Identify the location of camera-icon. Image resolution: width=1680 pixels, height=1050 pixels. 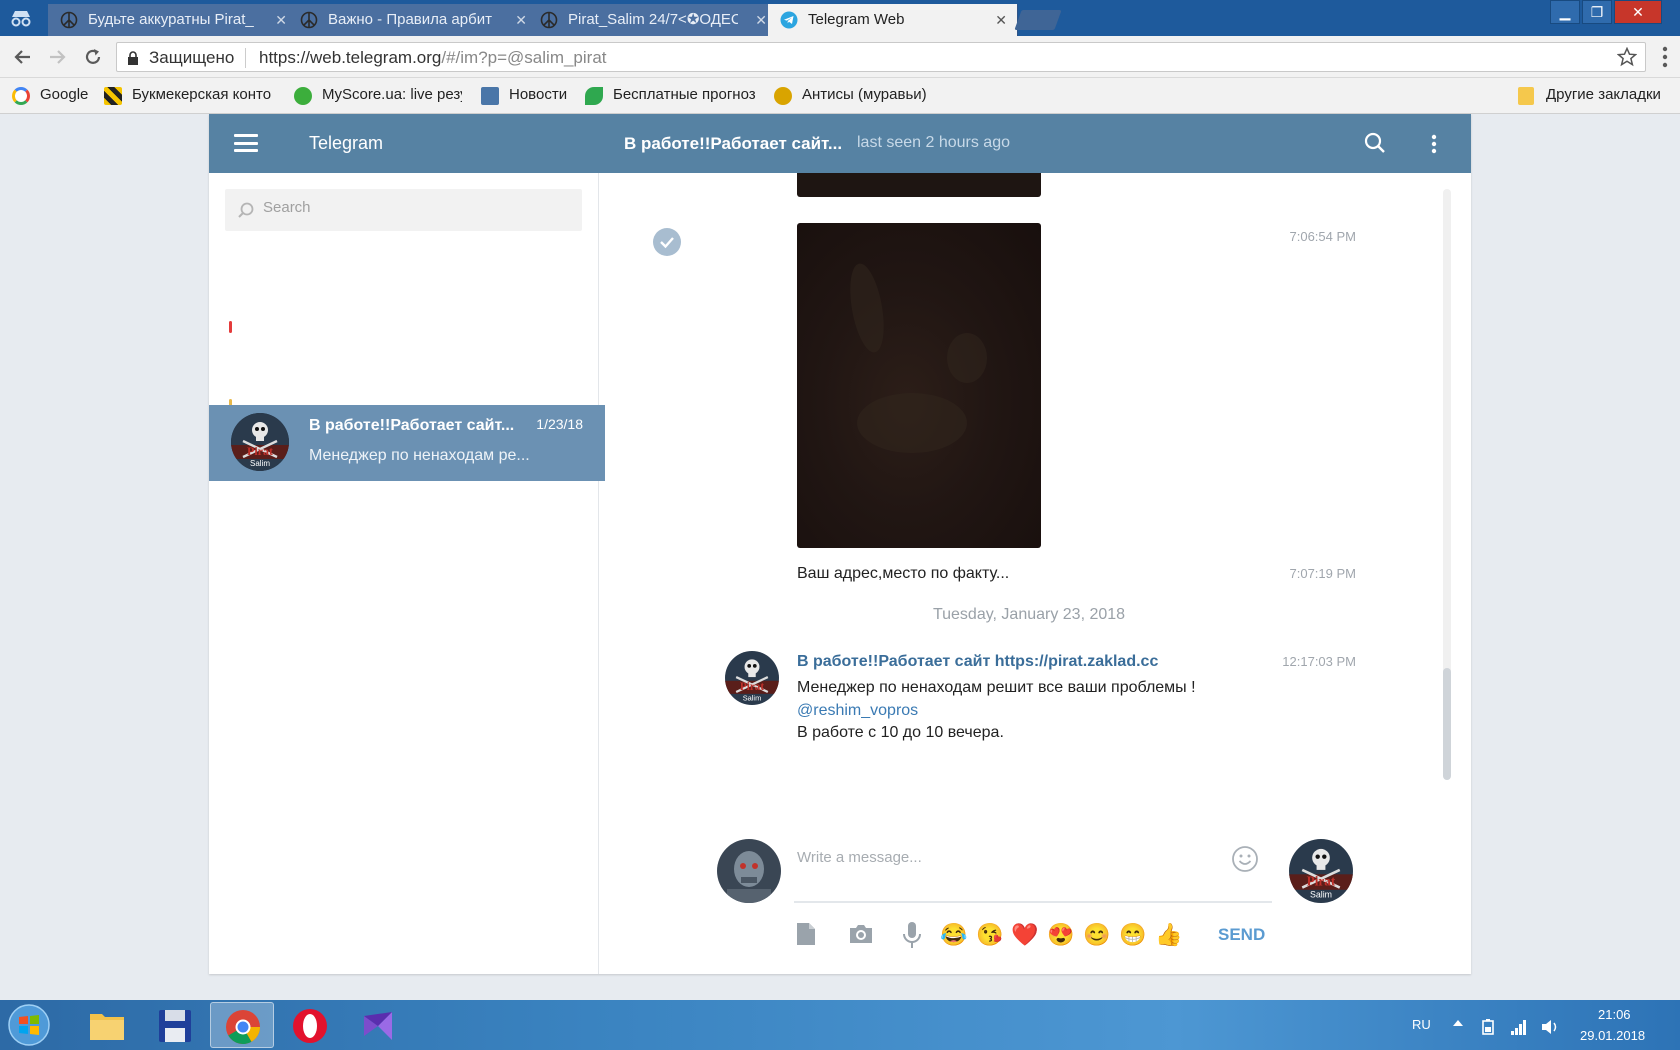
(861, 934).